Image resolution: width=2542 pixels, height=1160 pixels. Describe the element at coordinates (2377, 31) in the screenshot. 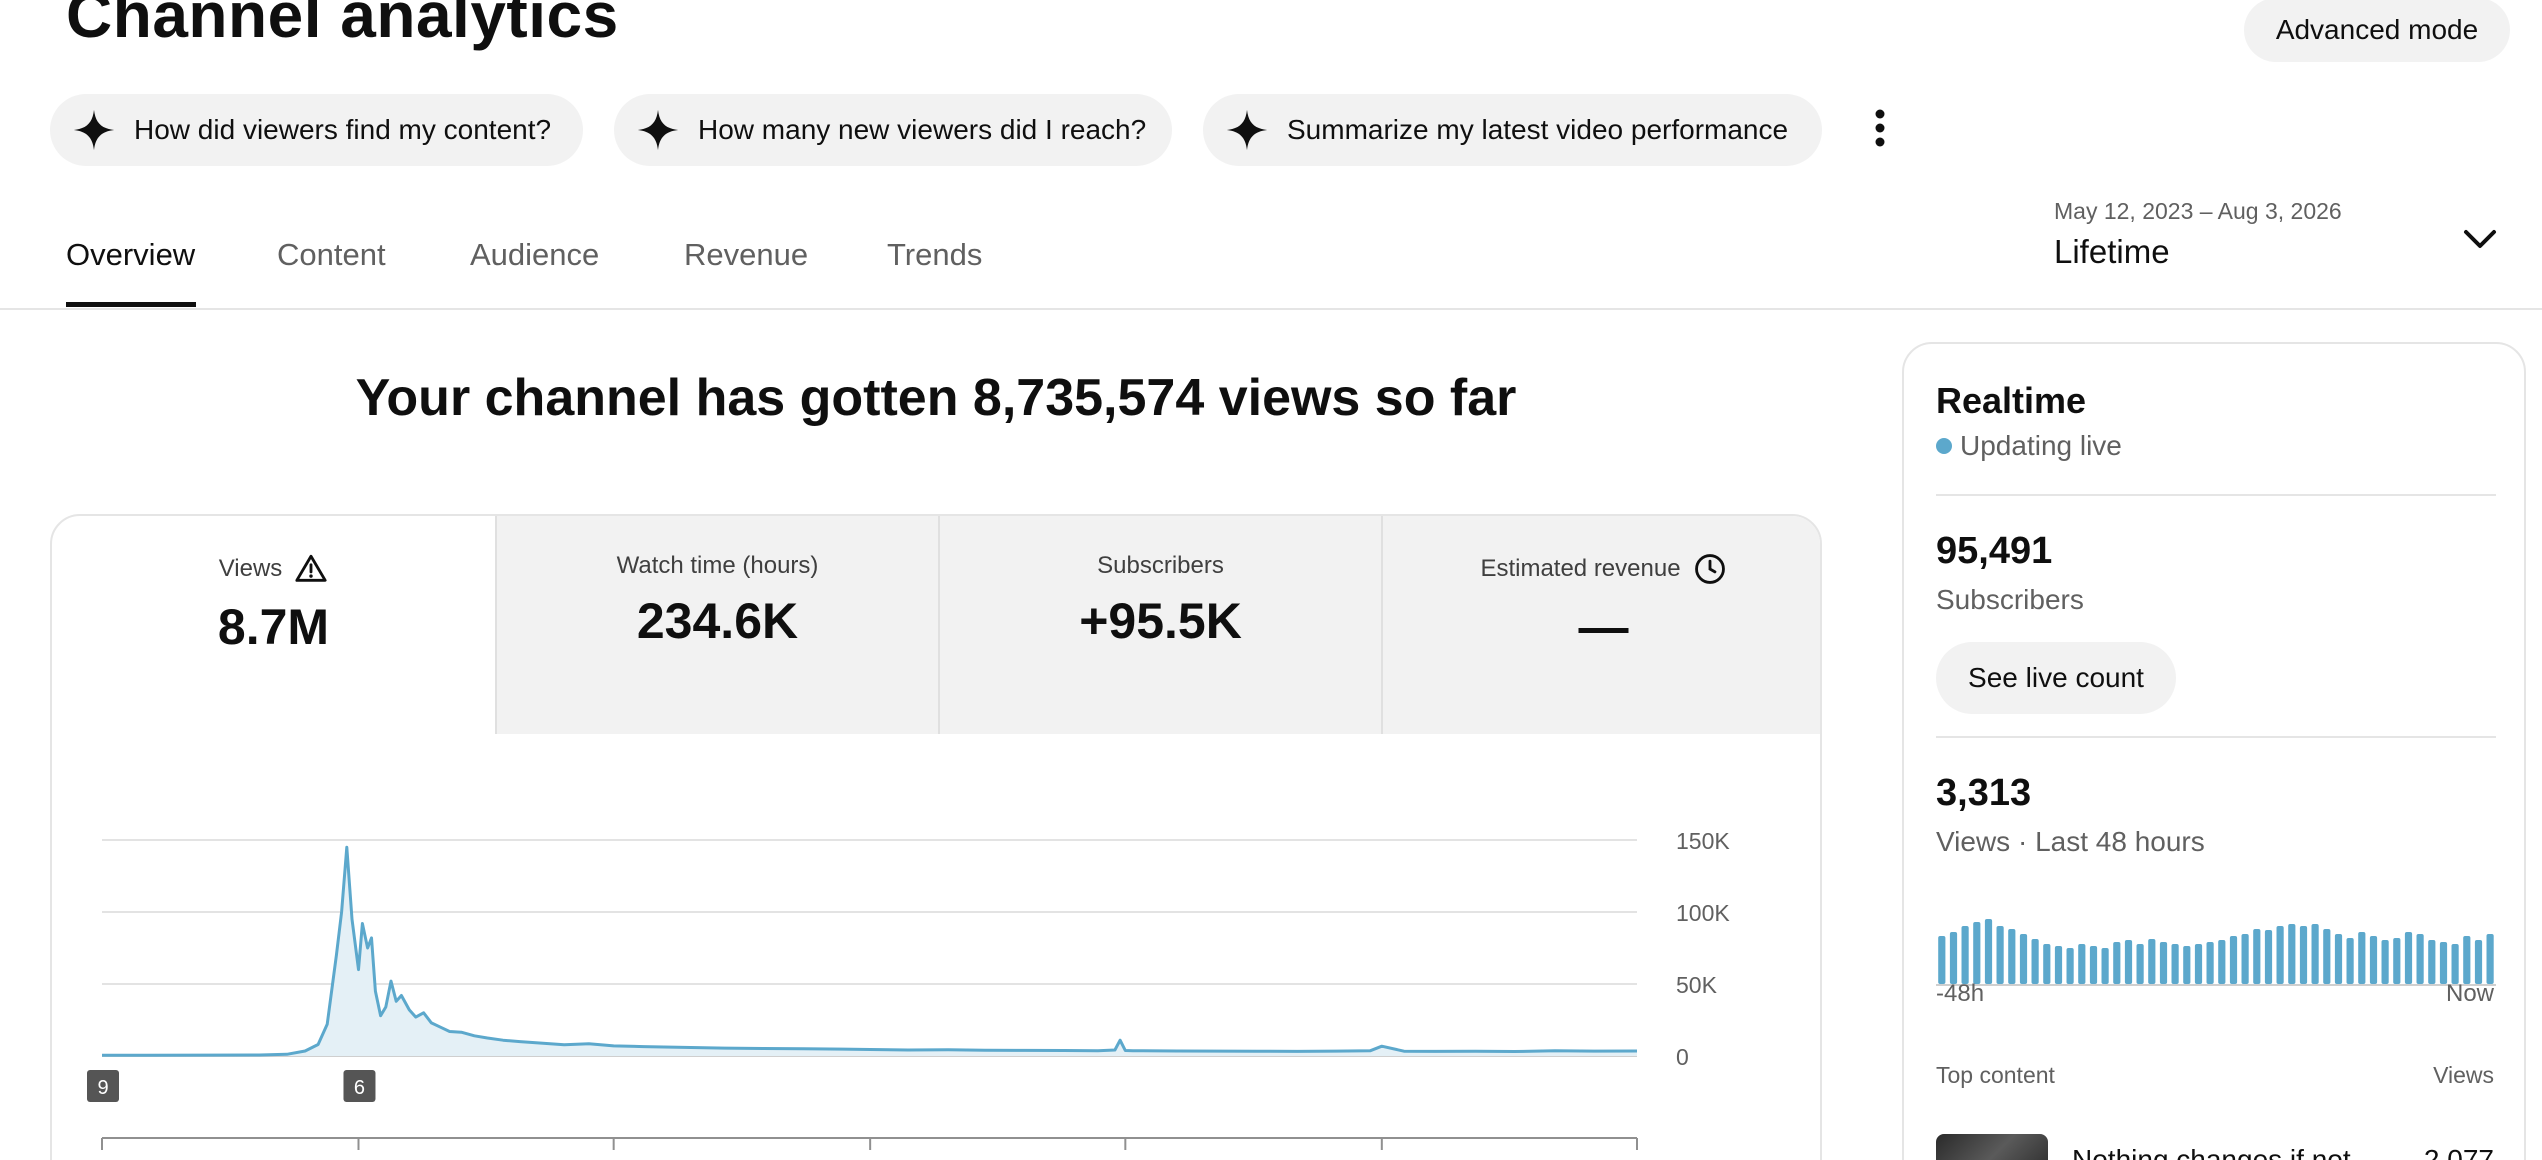

I see `advanced-mode-button: Advanced mode` at that location.